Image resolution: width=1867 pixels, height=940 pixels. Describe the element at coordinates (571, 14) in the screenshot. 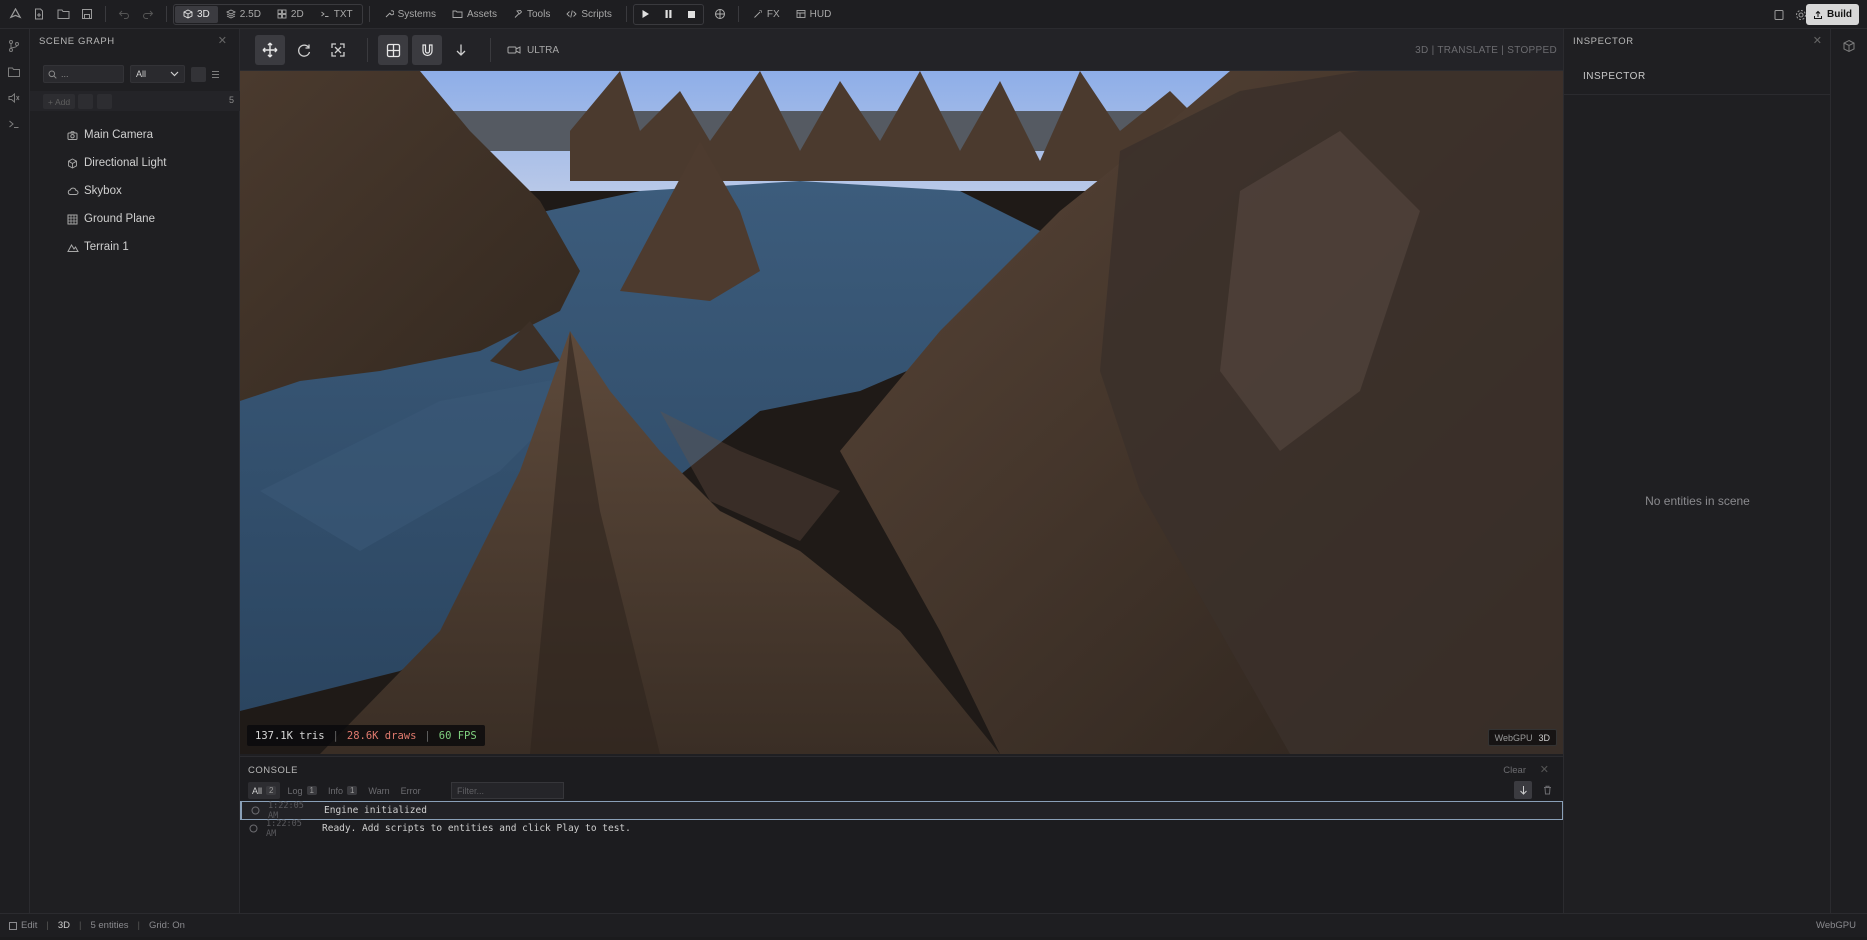

I see `code-icon` at that location.